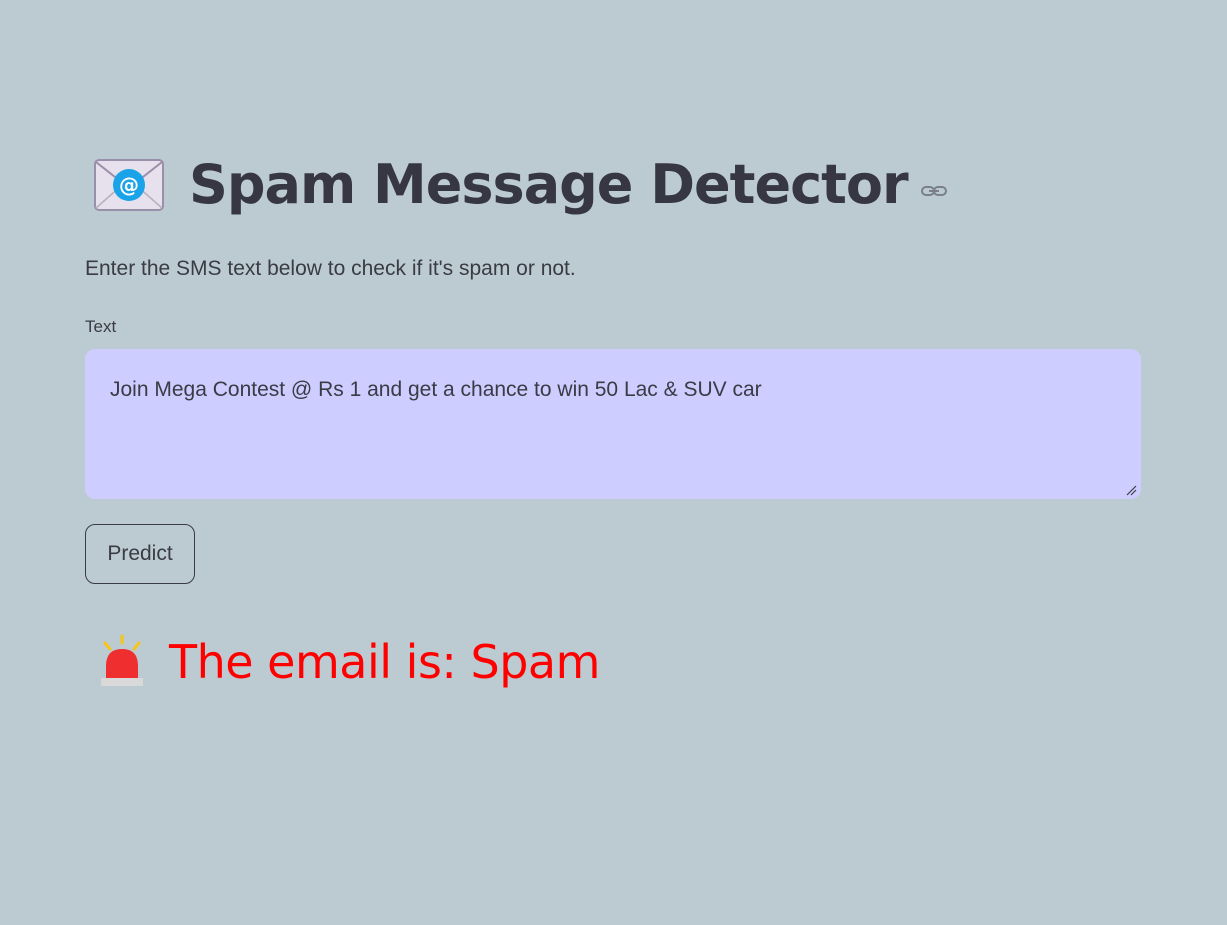 The width and height of the screenshot is (1227, 925). Describe the element at coordinates (934, 191) in the screenshot. I see `link-icon` at that location.